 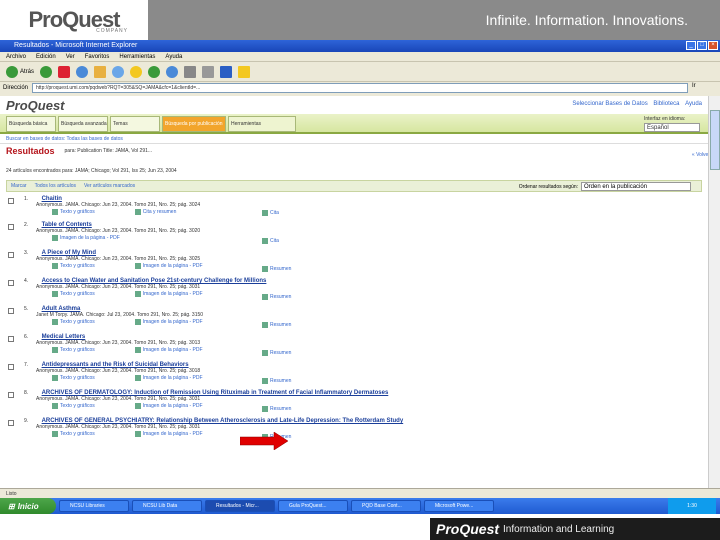 I want to click on media-icon, so click(x=154, y=71).